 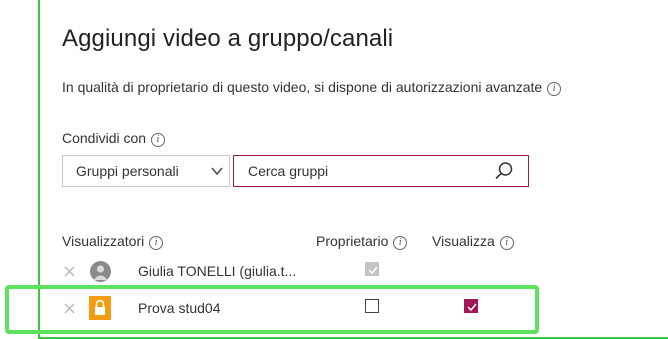 What do you see at coordinates (363, 171) in the screenshot?
I see `group-search-input` at bounding box center [363, 171].